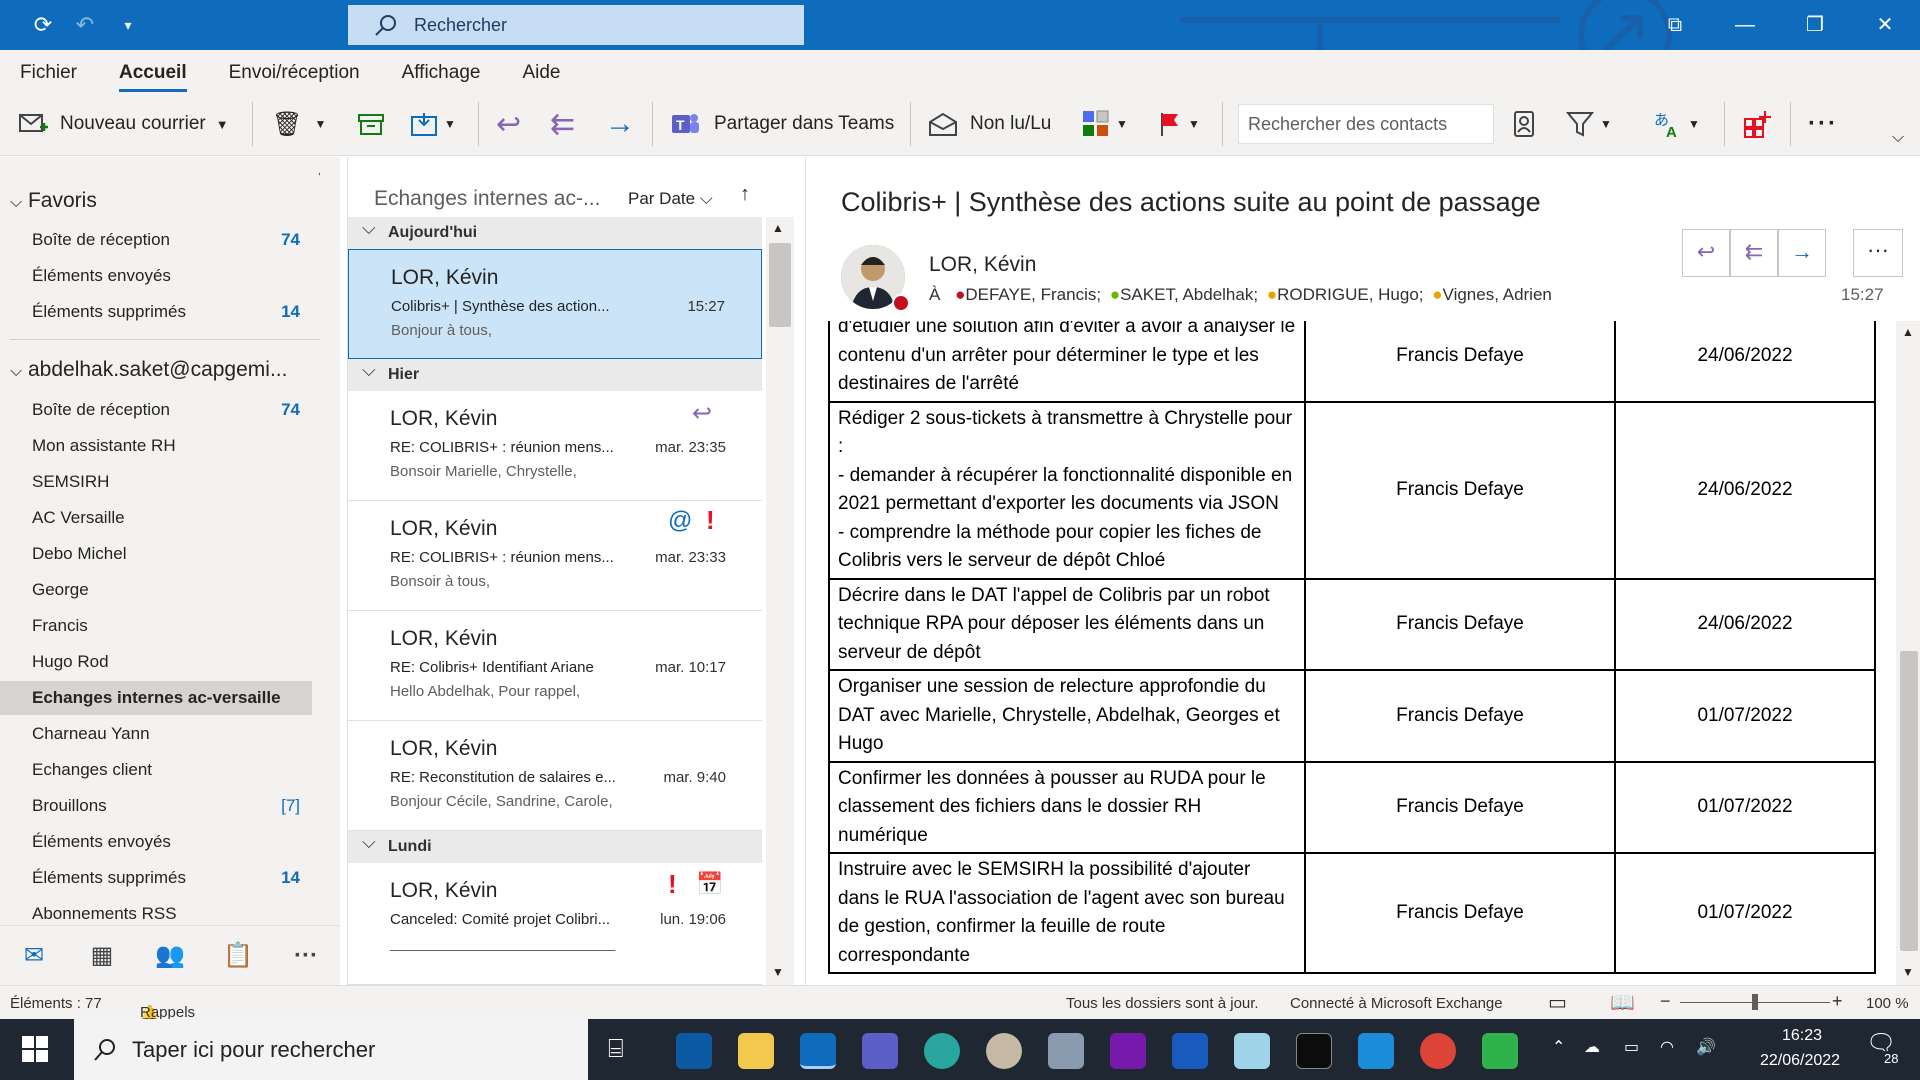 Image resolution: width=1920 pixels, height=1080 pixels. What do you see at coordinates (1665, 1001) in the screenshot?
I see `zoom-out-icon: −` at bounding box center [1665, 1001].